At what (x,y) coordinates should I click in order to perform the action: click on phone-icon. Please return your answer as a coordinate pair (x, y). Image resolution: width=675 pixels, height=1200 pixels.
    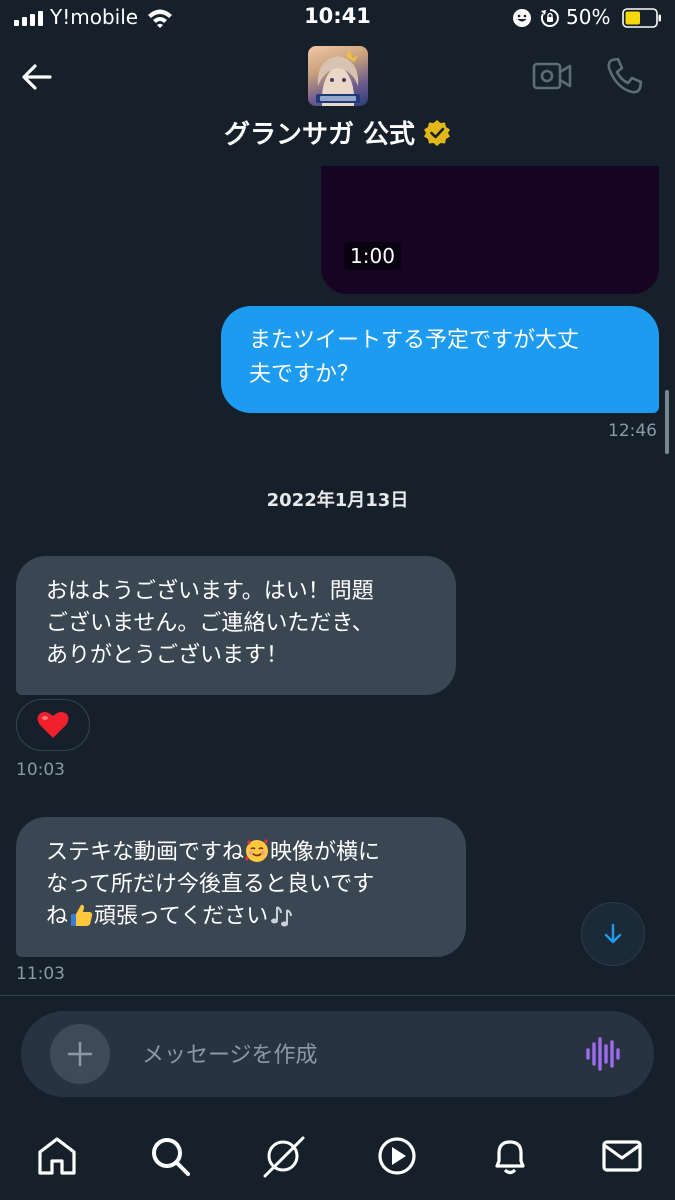
    Looking at the image, I should click on (625, 75).